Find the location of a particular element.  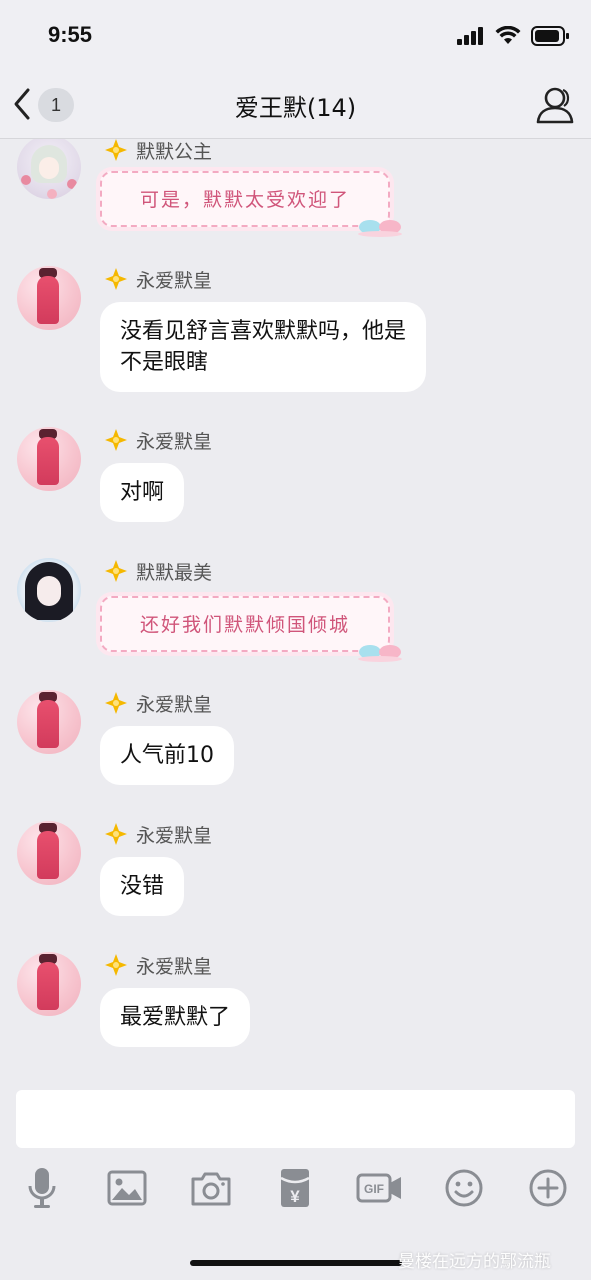

message-bubble: 人气前10 is located at coordinates (167, 755).